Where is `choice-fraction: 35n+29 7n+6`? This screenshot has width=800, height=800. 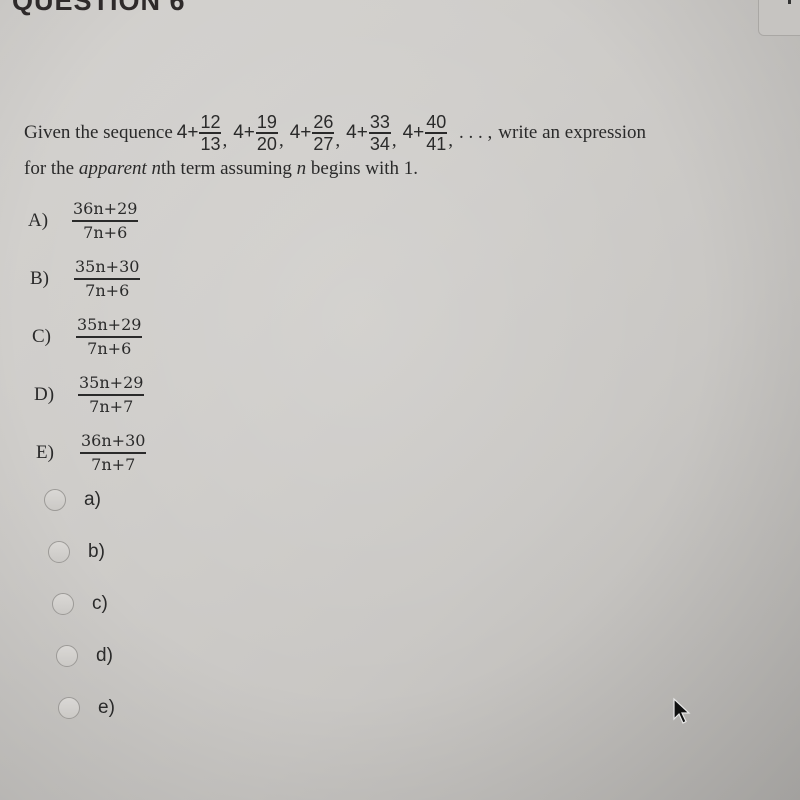 choice-fraction: 35n+29 7n+6 is located at coordinates (109, 336).